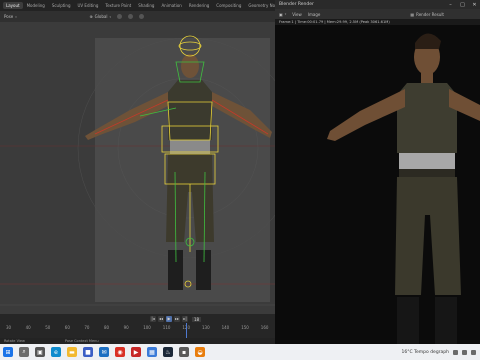 The width and height of the screenshot is (480, 360). What do you see at coordinates (161, 319) in the screenshot?
I see `prev-keyframe-button: ◂◂` at bounding box center [161, 319].